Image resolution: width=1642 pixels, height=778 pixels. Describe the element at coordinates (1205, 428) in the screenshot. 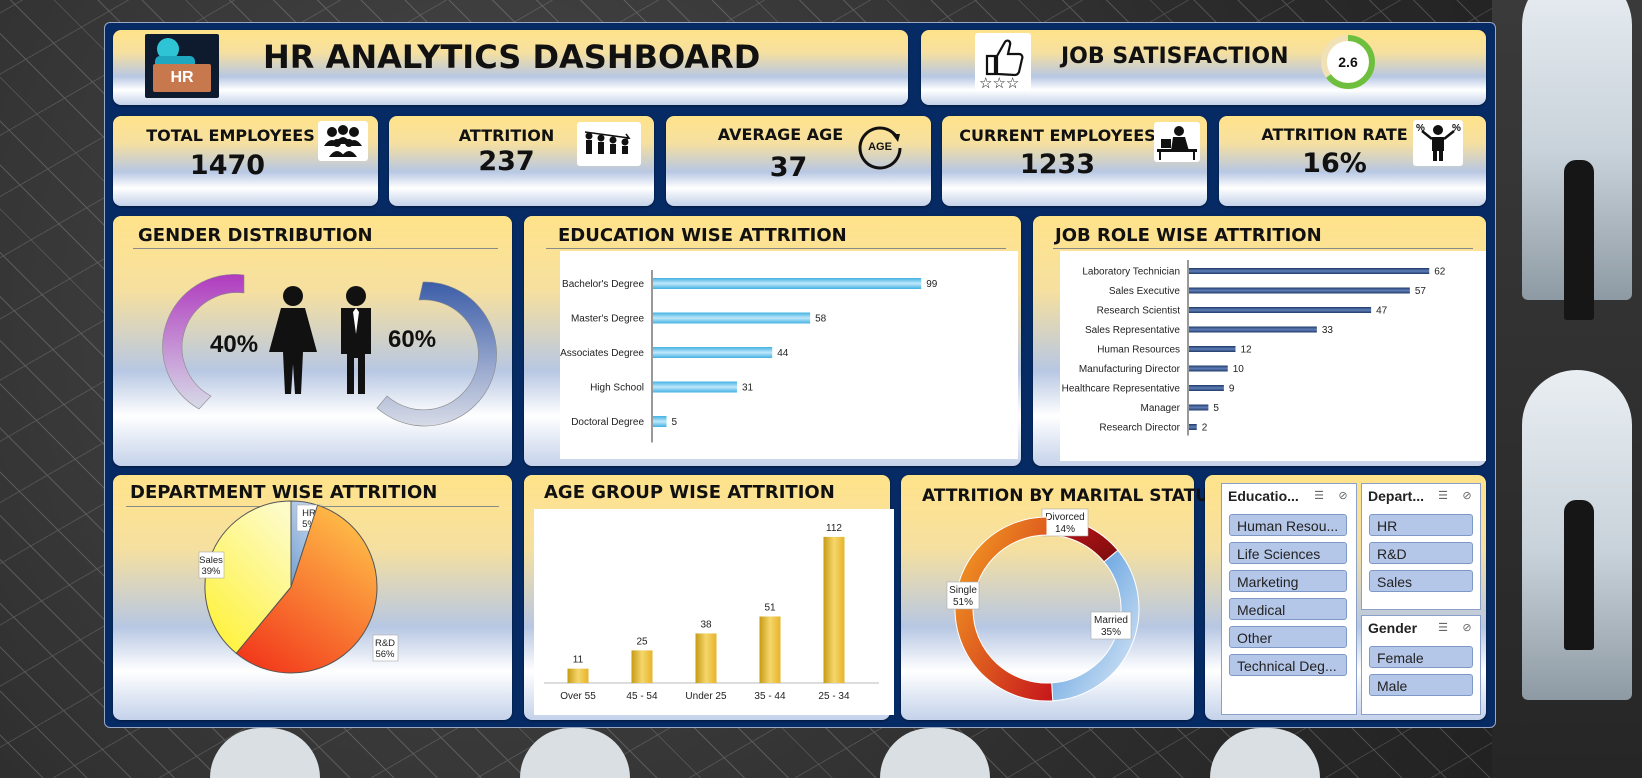

I see `data-label: 2` at that location.